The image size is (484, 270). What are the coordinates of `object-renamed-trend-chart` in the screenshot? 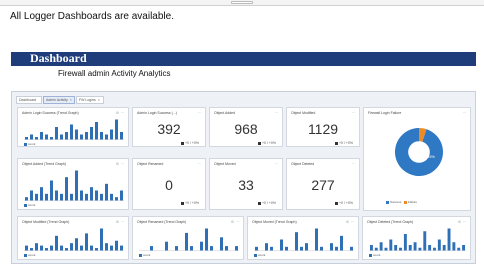 It's located at (189, 239).